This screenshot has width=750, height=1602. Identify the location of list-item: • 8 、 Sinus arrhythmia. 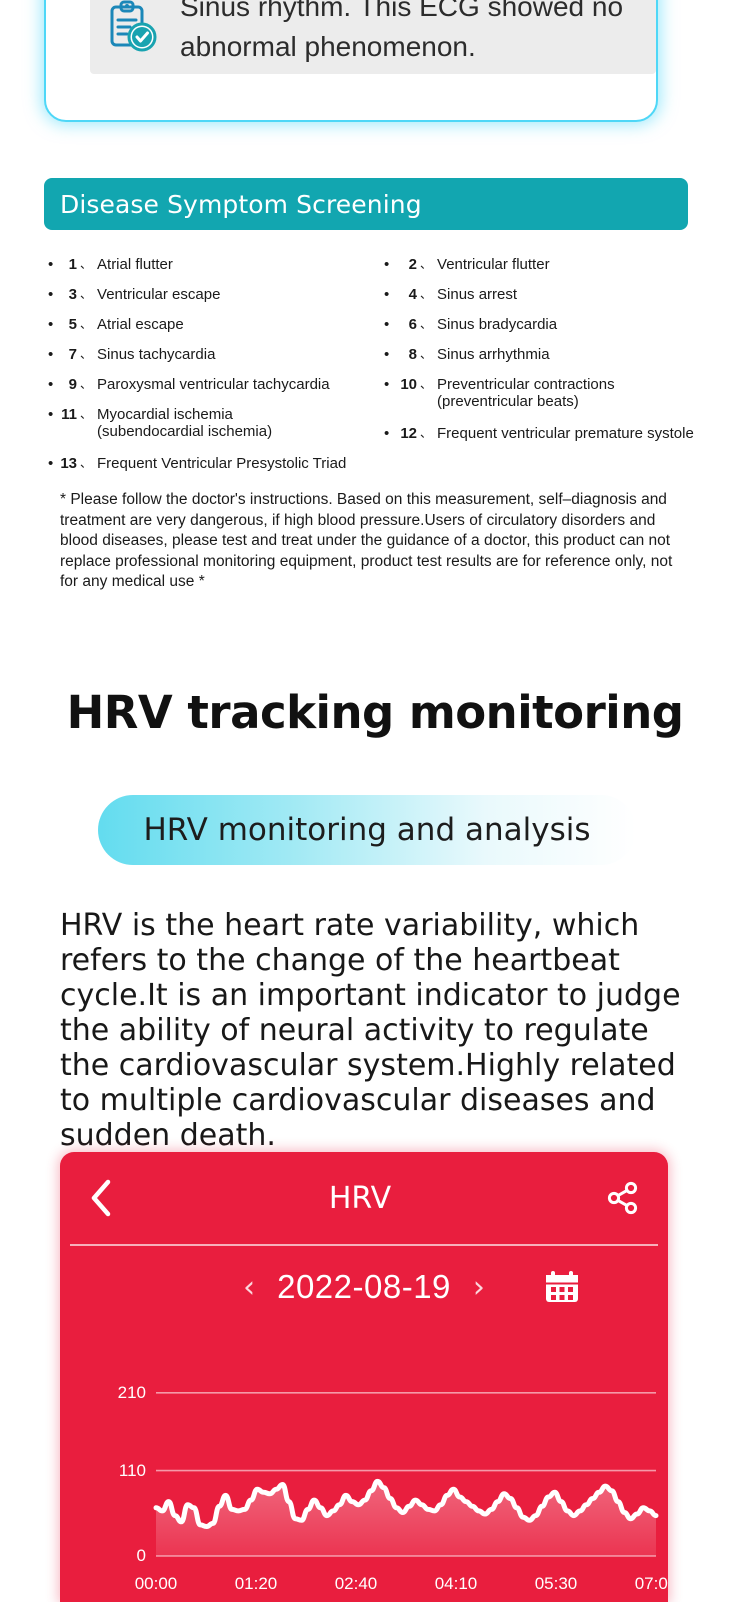
(549, 354).